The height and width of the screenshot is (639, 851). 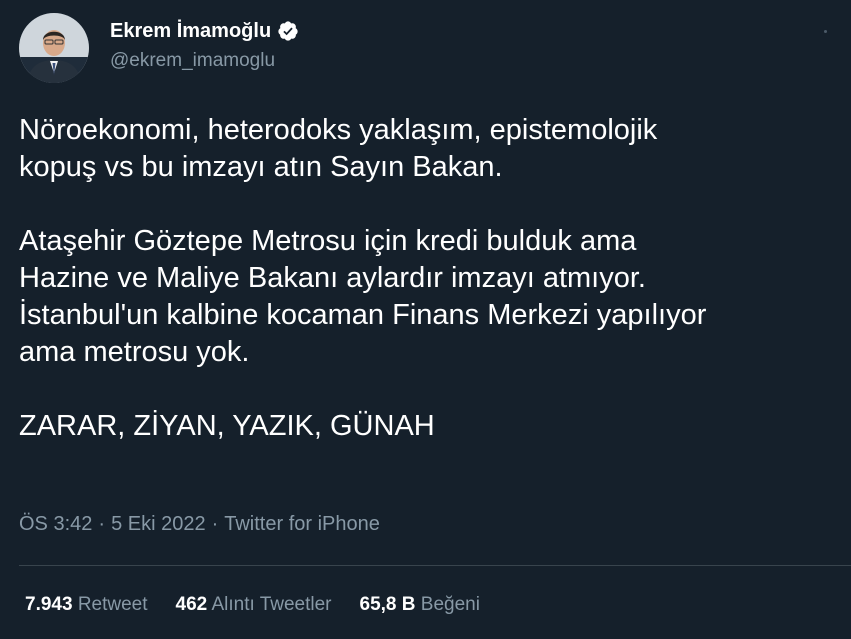 What do you see at coordinates (261, 167) in the screenshot?
I see `tweet-line: kopuş vs bu imzayı atın Sayın Bakan.` at bounding box center [261, 167].